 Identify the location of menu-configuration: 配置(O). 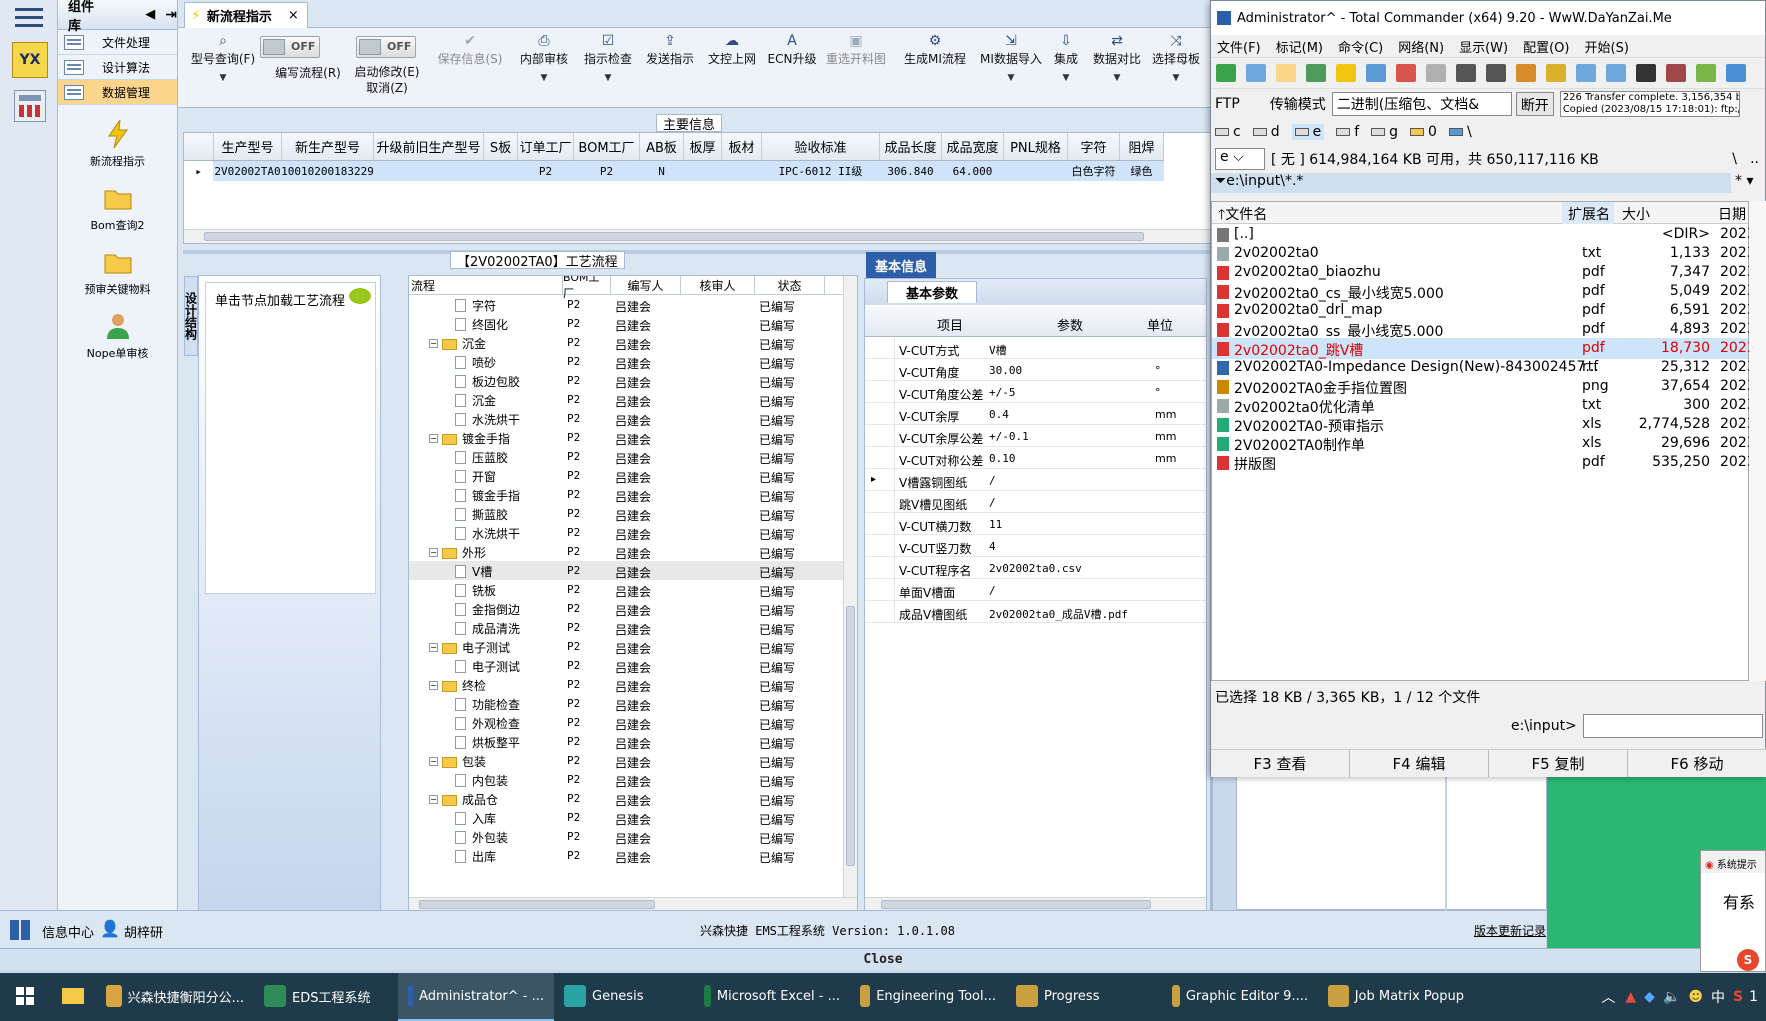
(1546, 46).